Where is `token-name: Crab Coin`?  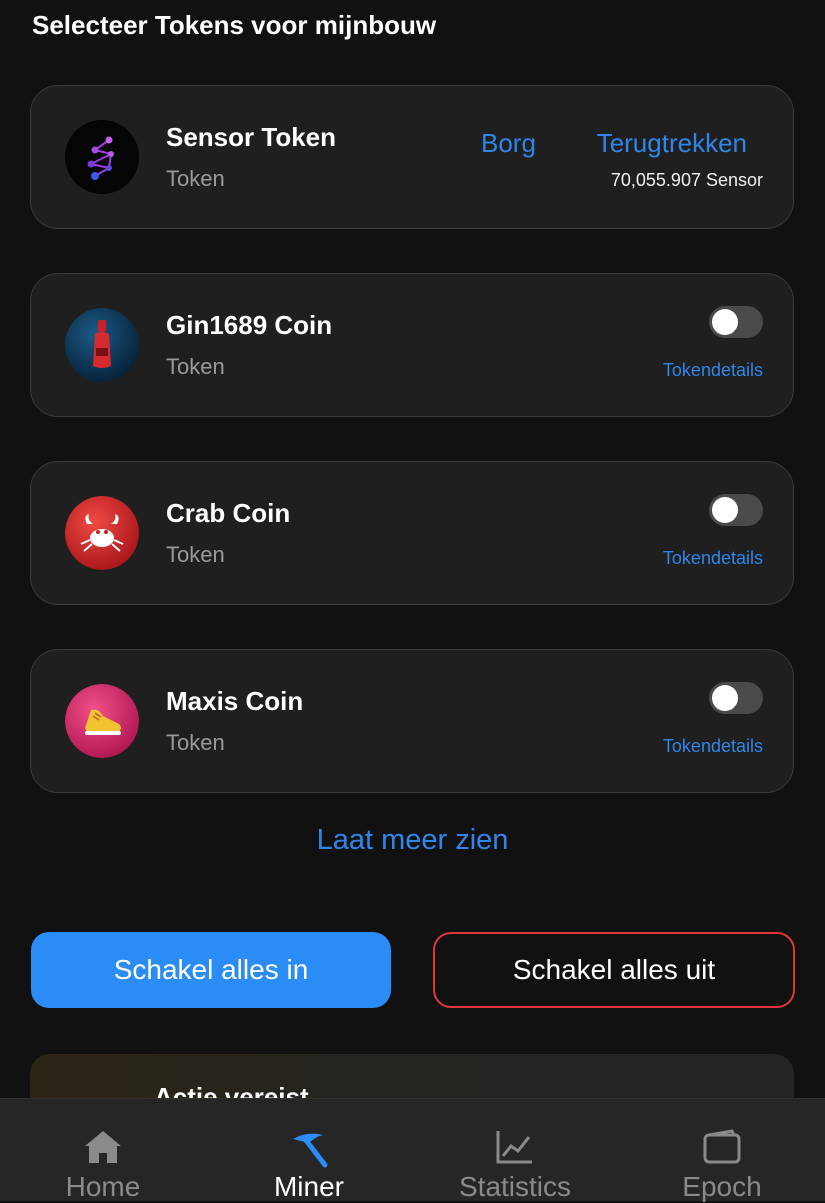 token-name: Crab Coin is located at coordinates (228, 513).